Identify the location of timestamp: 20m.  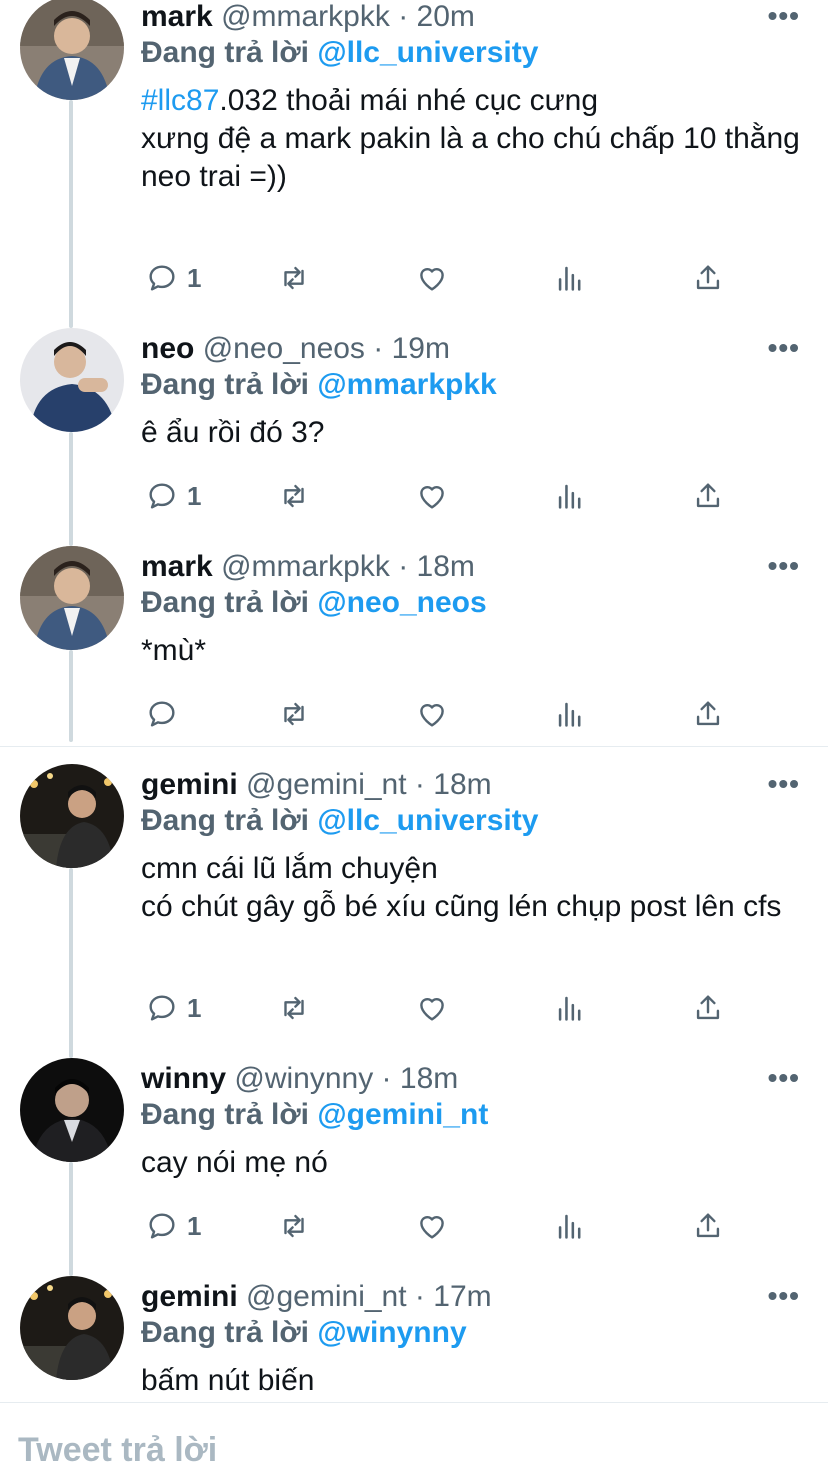
(446, 16).